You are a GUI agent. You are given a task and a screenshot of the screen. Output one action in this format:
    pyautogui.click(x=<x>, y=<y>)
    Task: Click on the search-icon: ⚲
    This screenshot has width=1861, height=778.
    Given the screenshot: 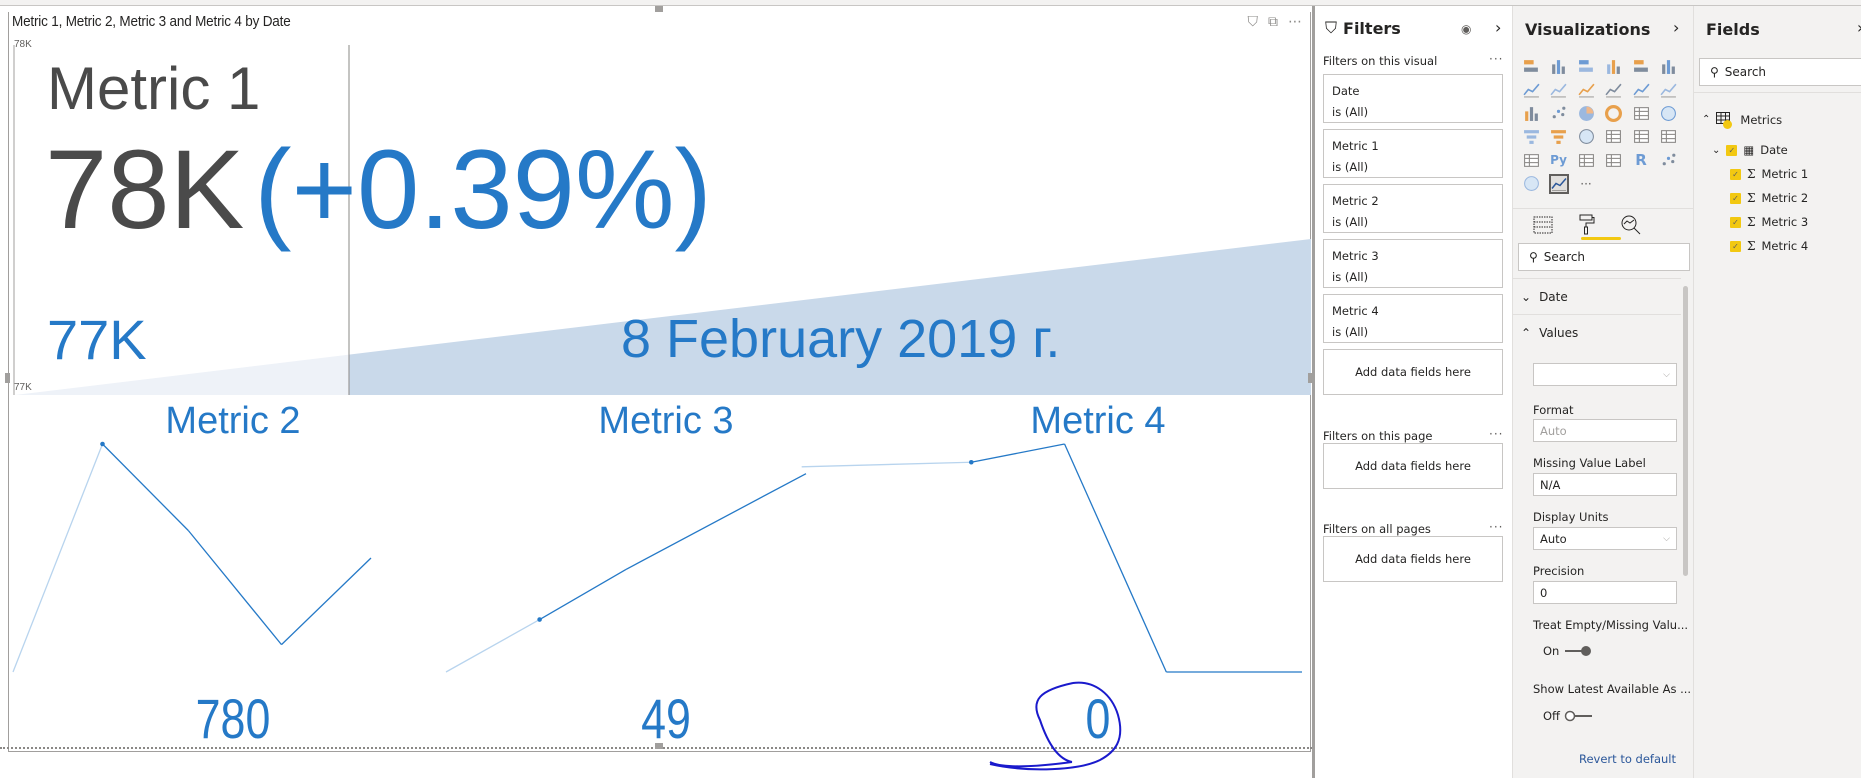 What is the action you would take?
    pyautogui.click(x=1714, y=72)
    